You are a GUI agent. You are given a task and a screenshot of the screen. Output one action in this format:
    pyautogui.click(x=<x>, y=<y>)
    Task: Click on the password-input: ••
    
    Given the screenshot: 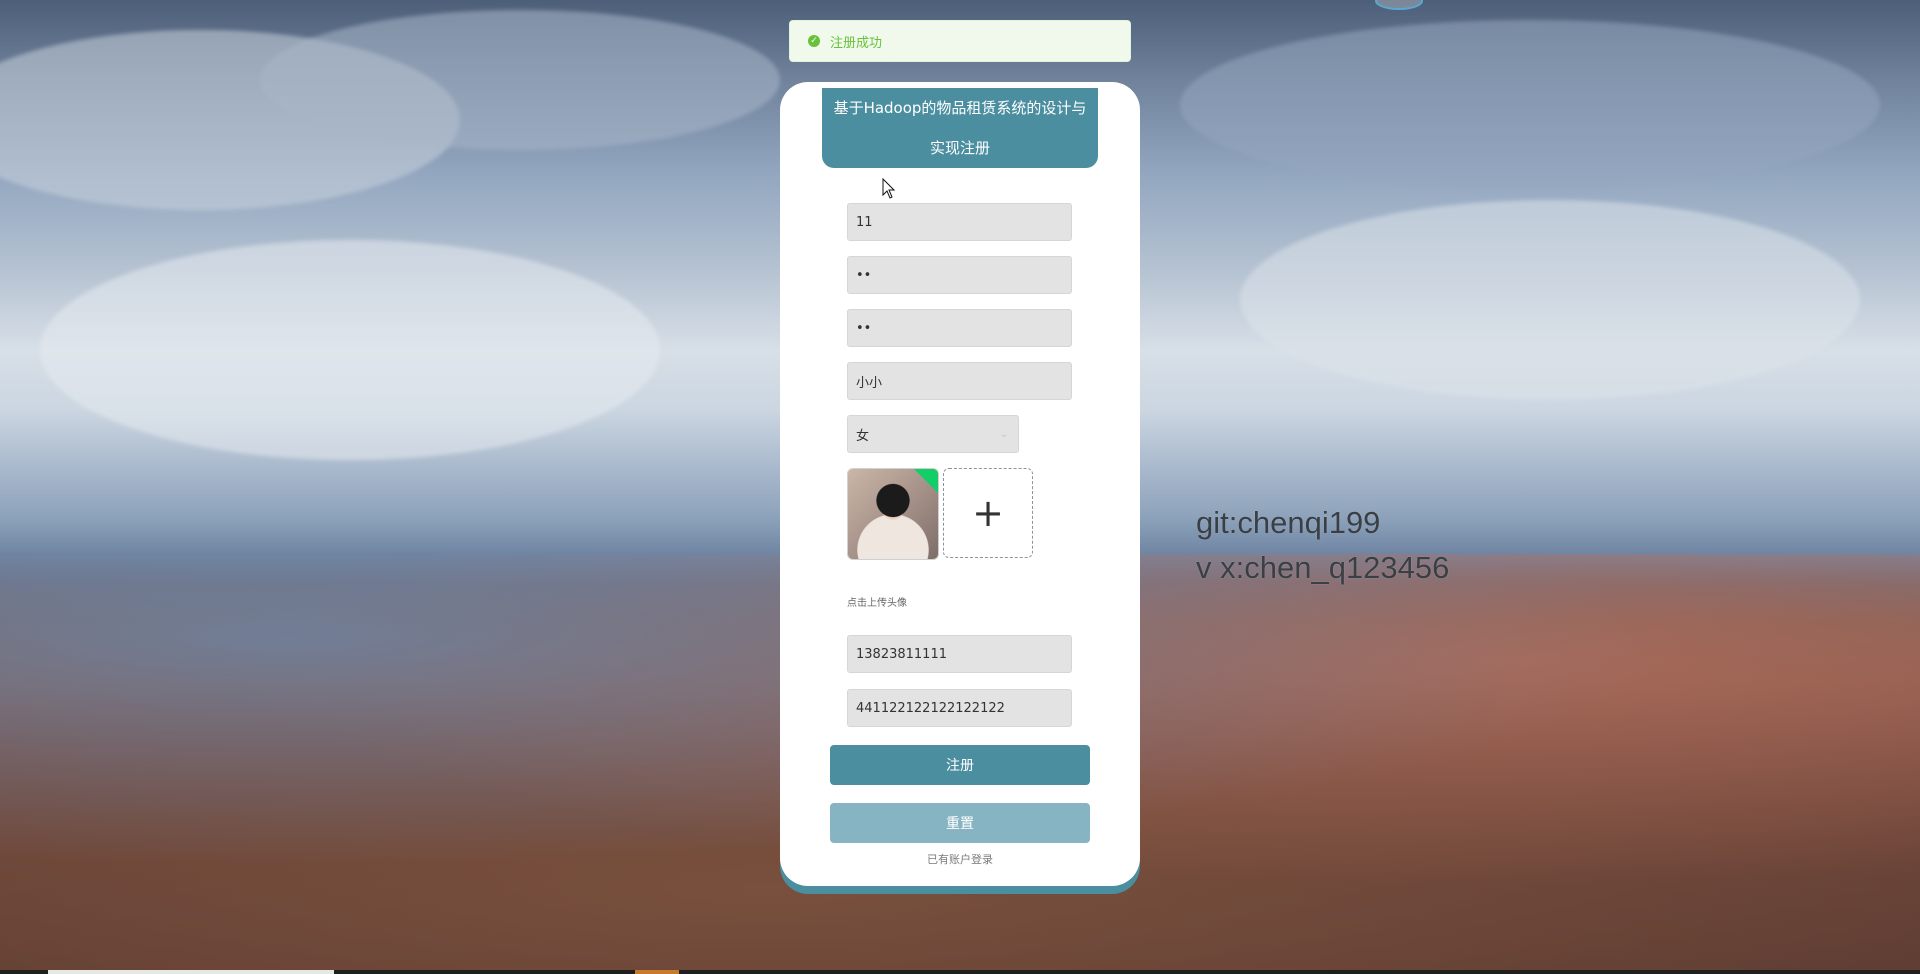 What is the action you would take?
    pyautogui.click(x=959, y=275)
    